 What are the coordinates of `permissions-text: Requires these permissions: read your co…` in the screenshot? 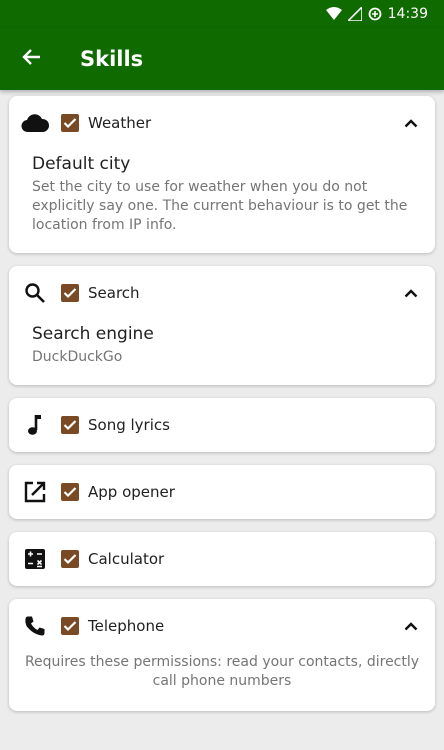 It's located at (222, 671).